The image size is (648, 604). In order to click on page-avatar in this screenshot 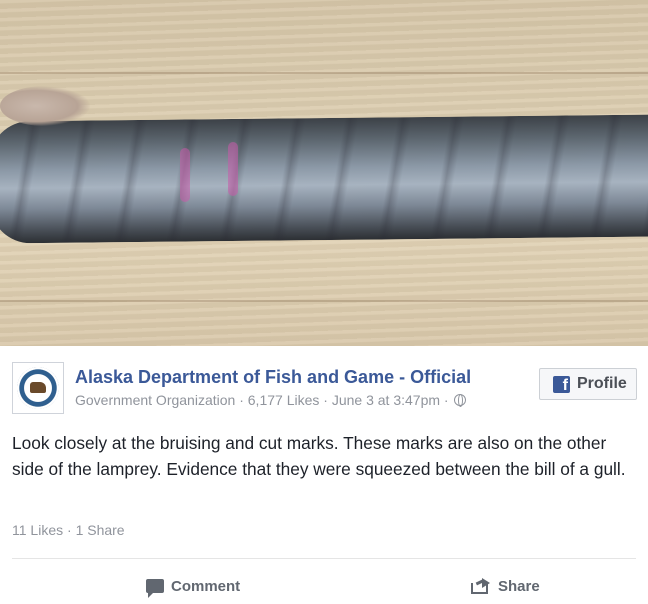, I will do `click(38, 388)`.